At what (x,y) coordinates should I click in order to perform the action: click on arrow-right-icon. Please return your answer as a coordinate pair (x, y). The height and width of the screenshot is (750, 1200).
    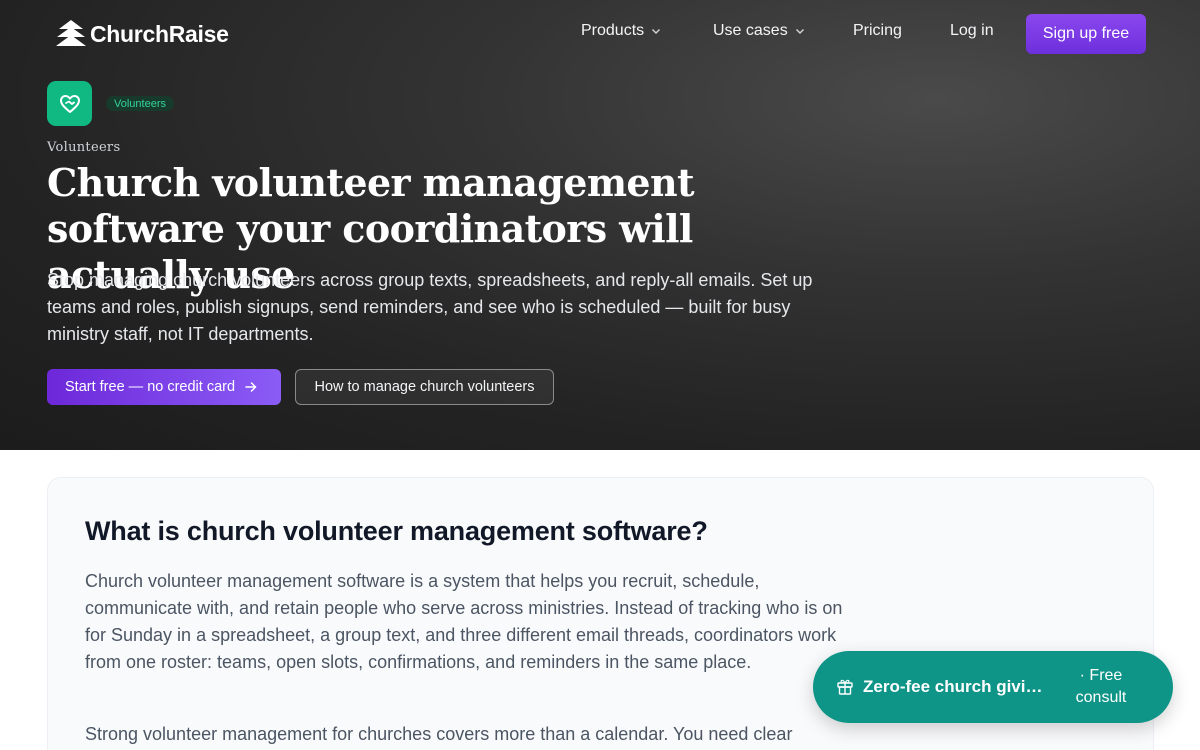
    Looking at the image, I should click on (251, 387).